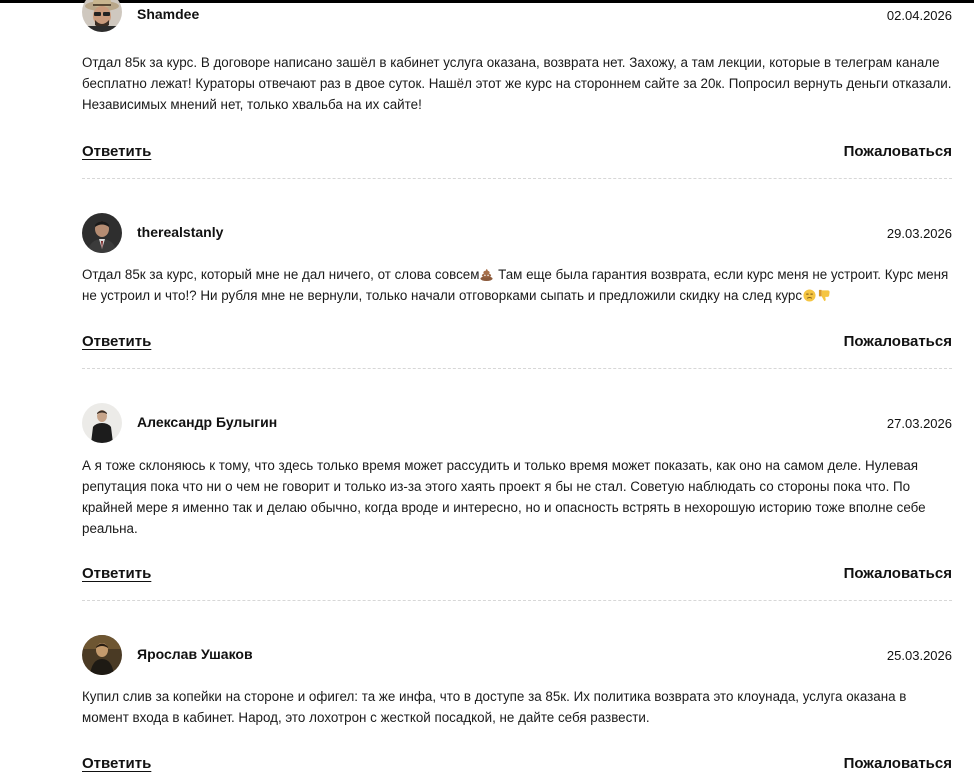 This screenshot has width=974, height=784. What do you see at coordinates (102, 423) in the screenshot?
I see `avatar-man-standing-icon` at bounding box center [102, 423].